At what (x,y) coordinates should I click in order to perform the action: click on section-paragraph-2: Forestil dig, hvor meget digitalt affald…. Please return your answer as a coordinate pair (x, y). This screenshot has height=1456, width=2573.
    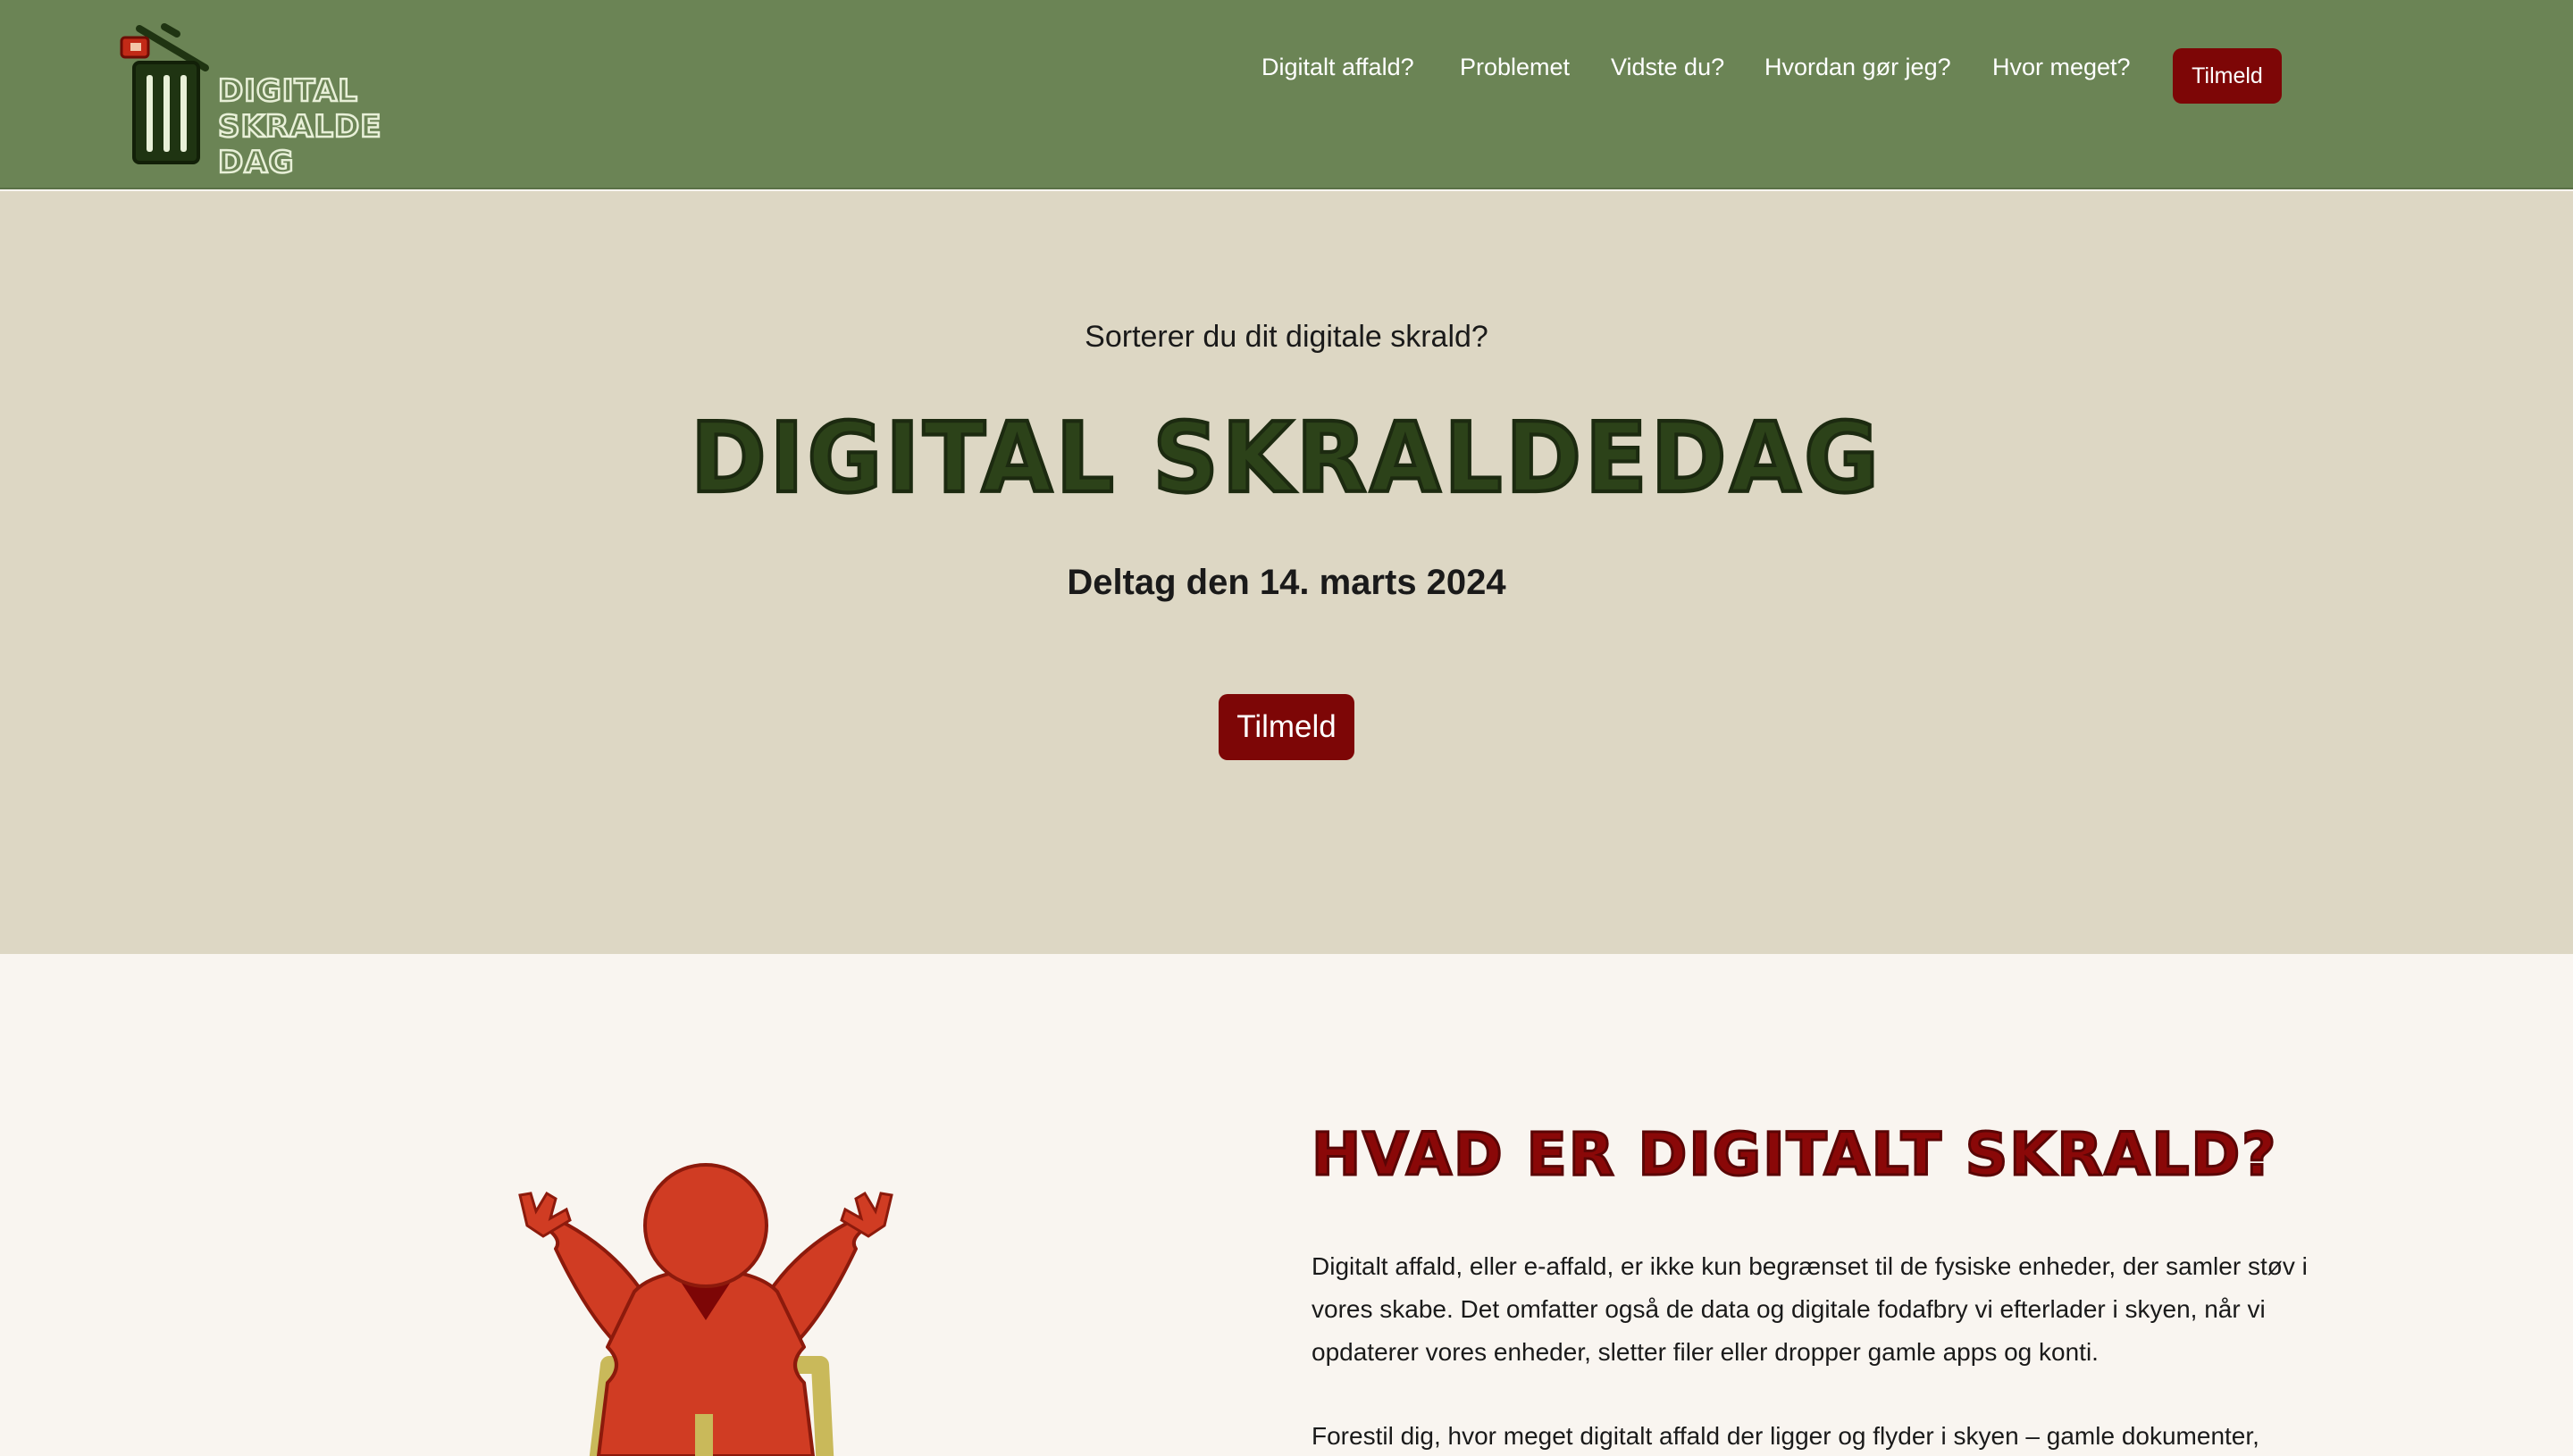
    Looking at the image, I should click on (1785, 1436).